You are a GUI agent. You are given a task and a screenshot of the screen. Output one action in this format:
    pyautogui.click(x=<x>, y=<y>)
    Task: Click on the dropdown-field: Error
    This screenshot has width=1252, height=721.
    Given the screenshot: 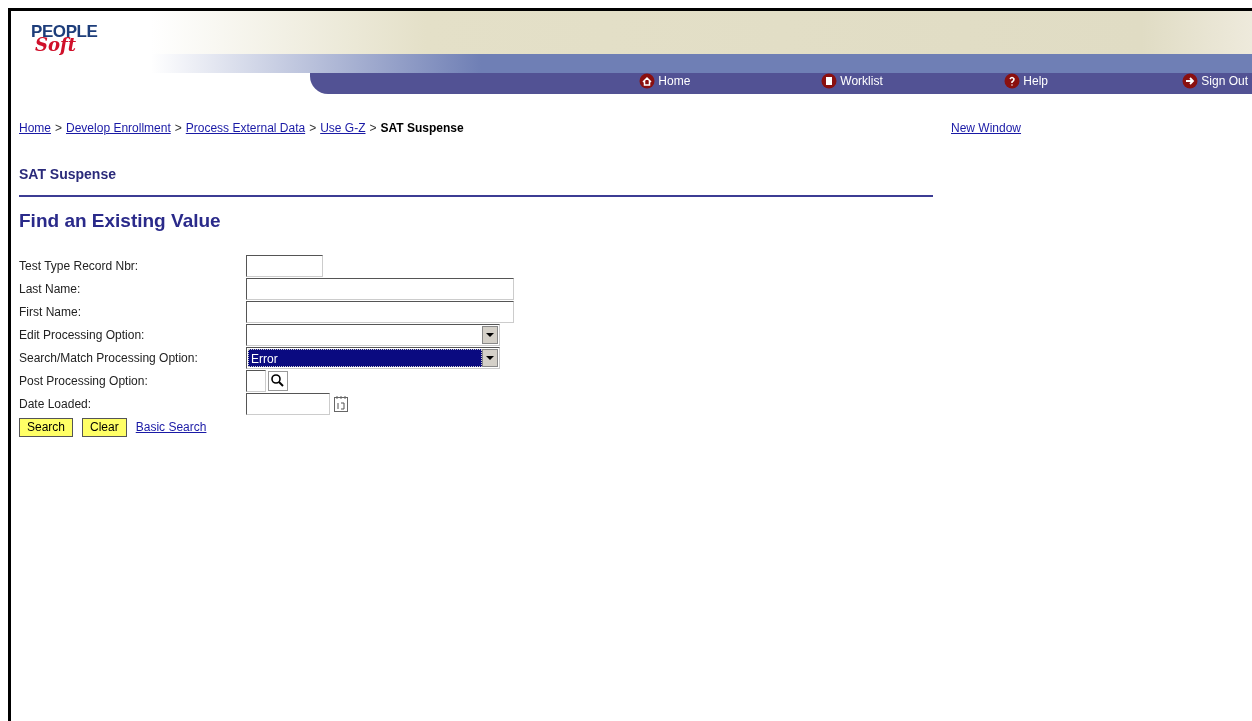 What is the action you would take?
    pyautogui.click(x=373, y=358)
    